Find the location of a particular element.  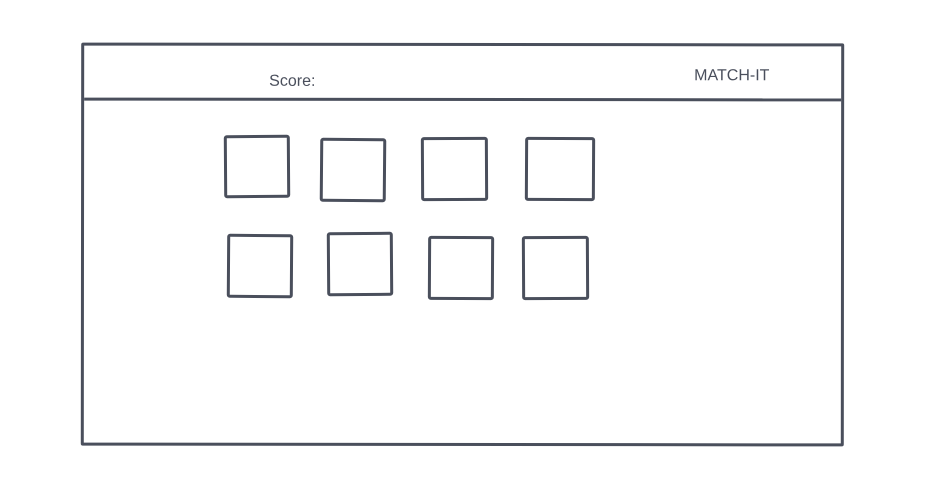

game-title: MATCH-IT is located at coordinates (732, 76).